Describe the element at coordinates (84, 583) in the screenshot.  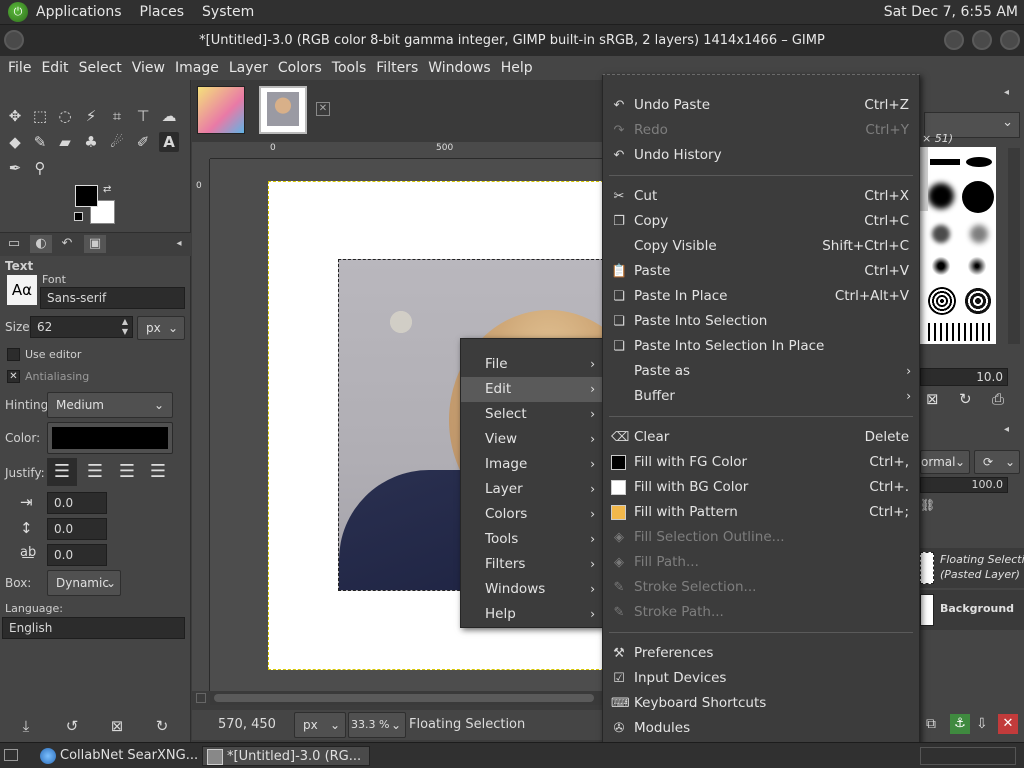
I see `box-select: Dynamic ⌄` at that location.